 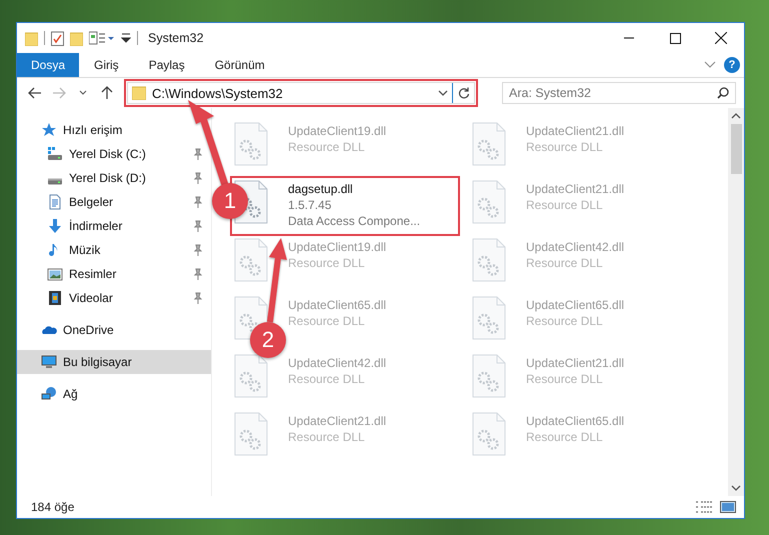 I want to click on file-name: dagsetup.dll, so click(x=321, y=189).